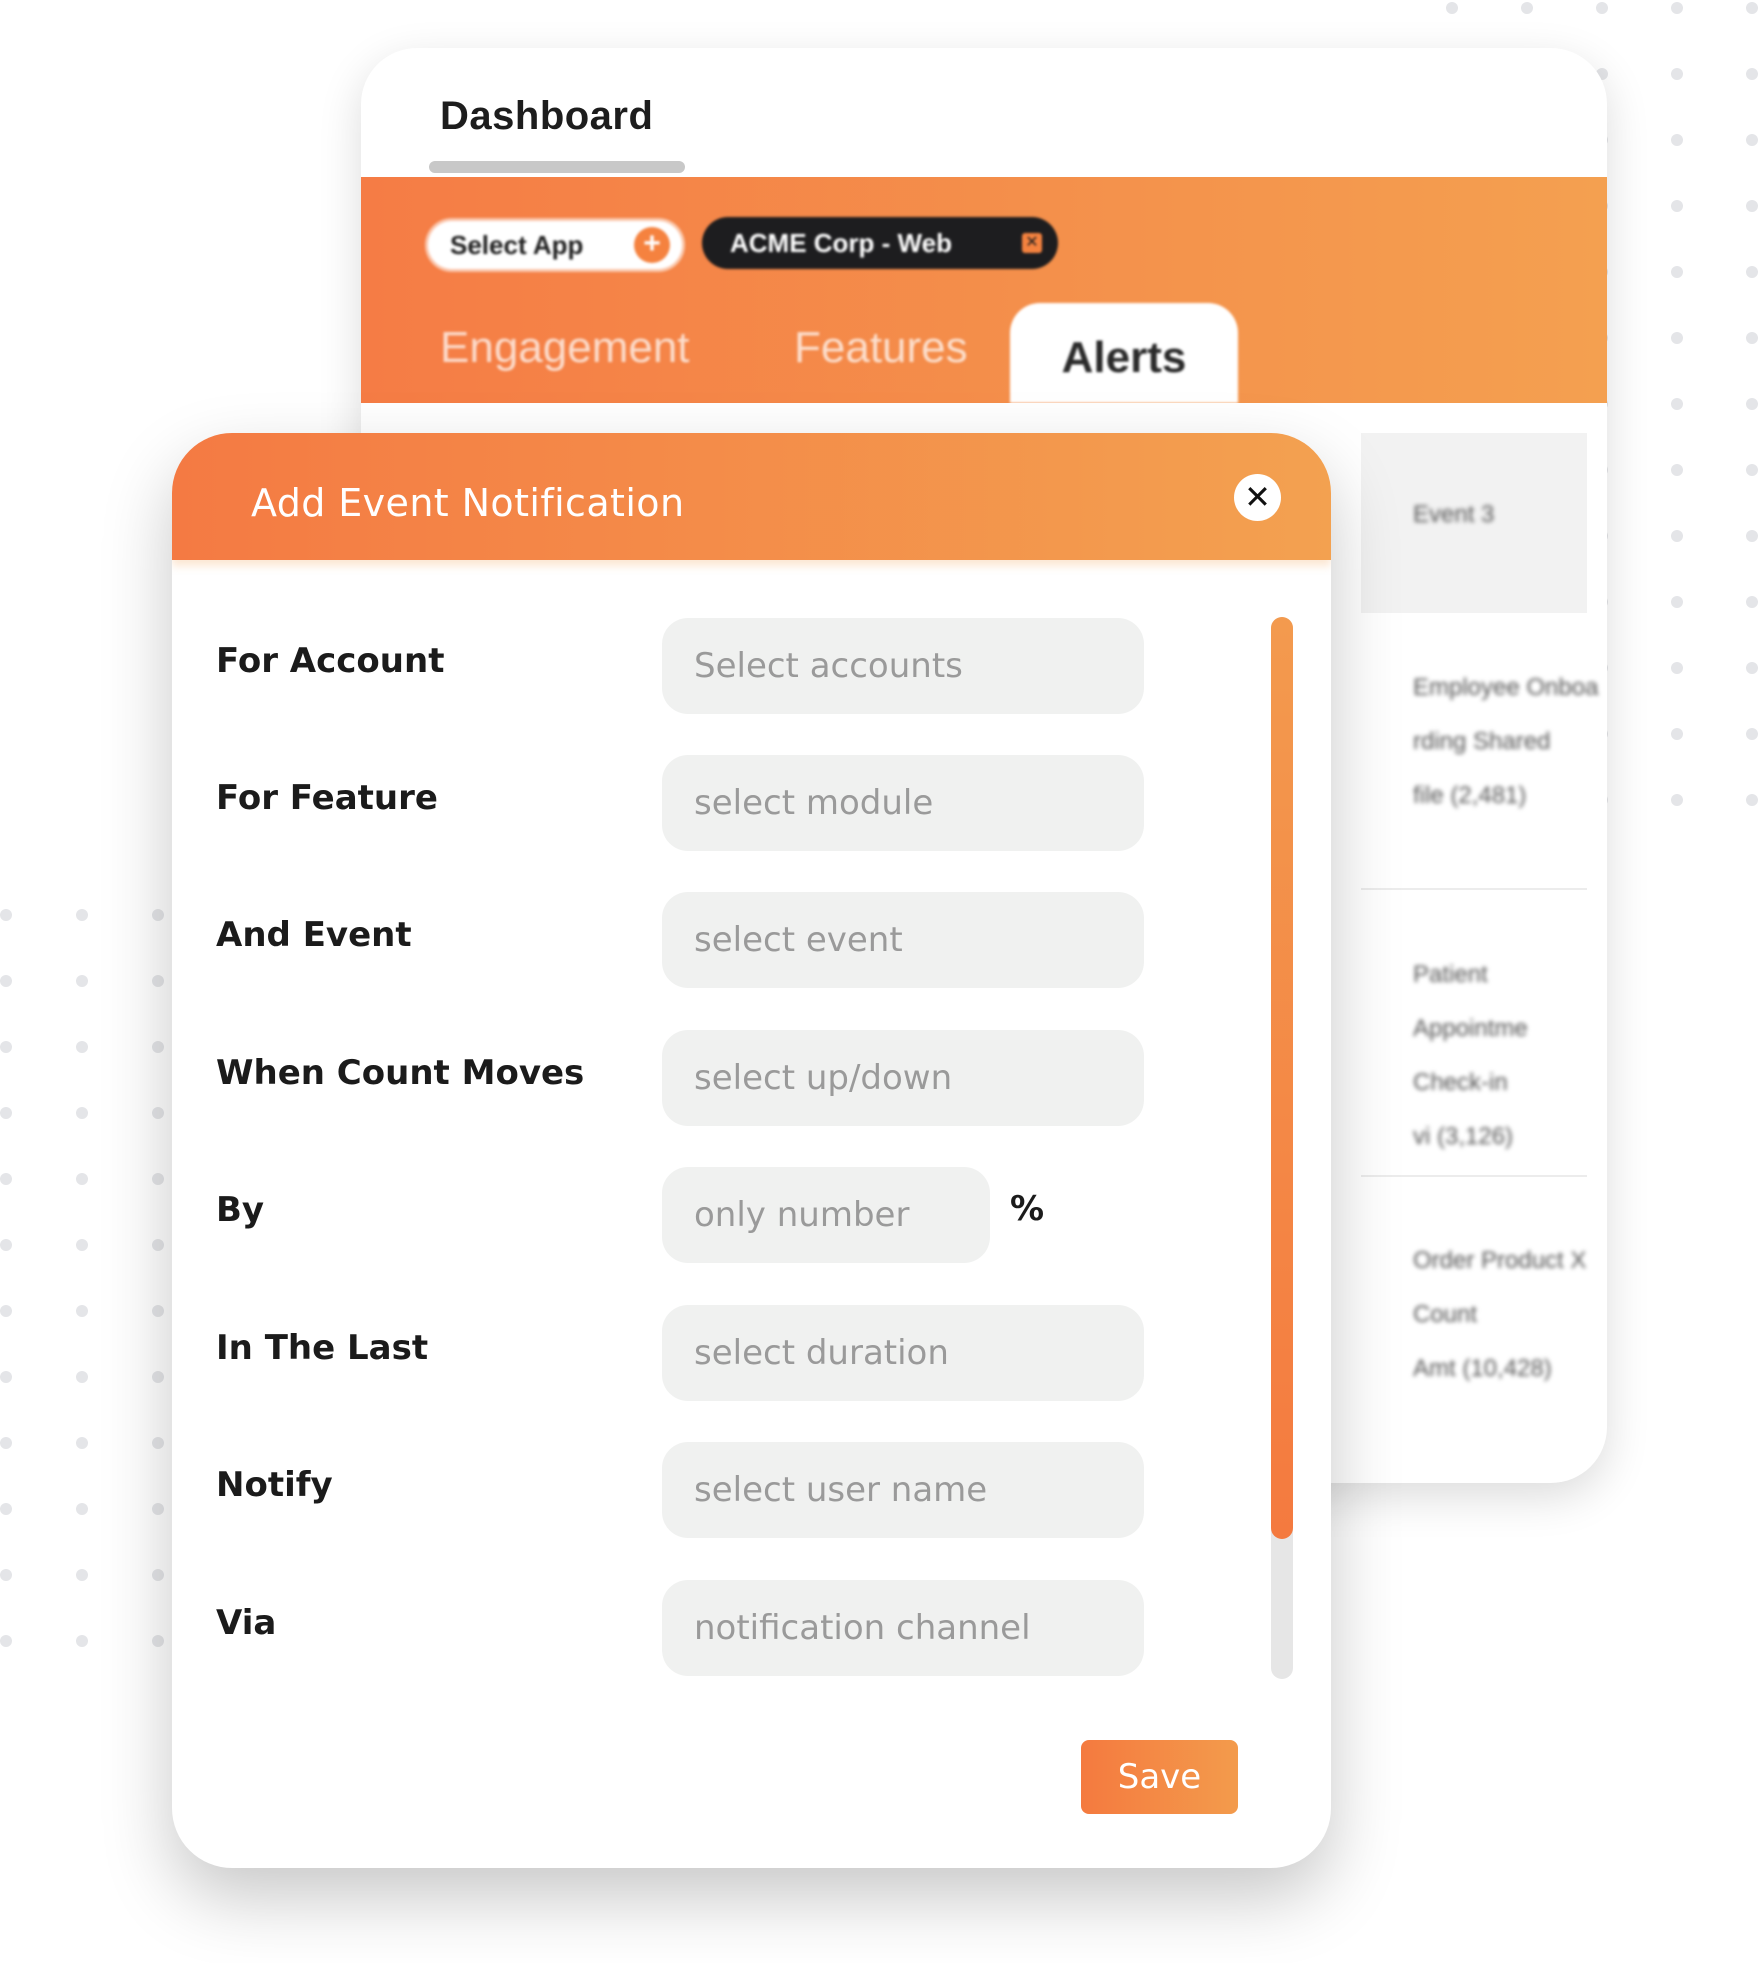 This screenshot has width=1763, height=1963. Describe the element at coordinates (240, 1210) in the screenshot. I see `by-label: By` at that location.